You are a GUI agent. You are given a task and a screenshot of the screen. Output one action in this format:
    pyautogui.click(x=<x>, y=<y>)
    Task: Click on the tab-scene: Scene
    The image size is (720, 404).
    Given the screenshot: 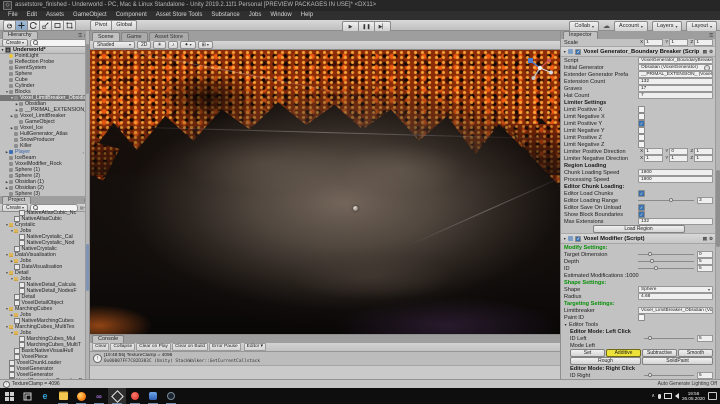 What is the action you would take?
    pyautogui.click(x=106, y=36)
    